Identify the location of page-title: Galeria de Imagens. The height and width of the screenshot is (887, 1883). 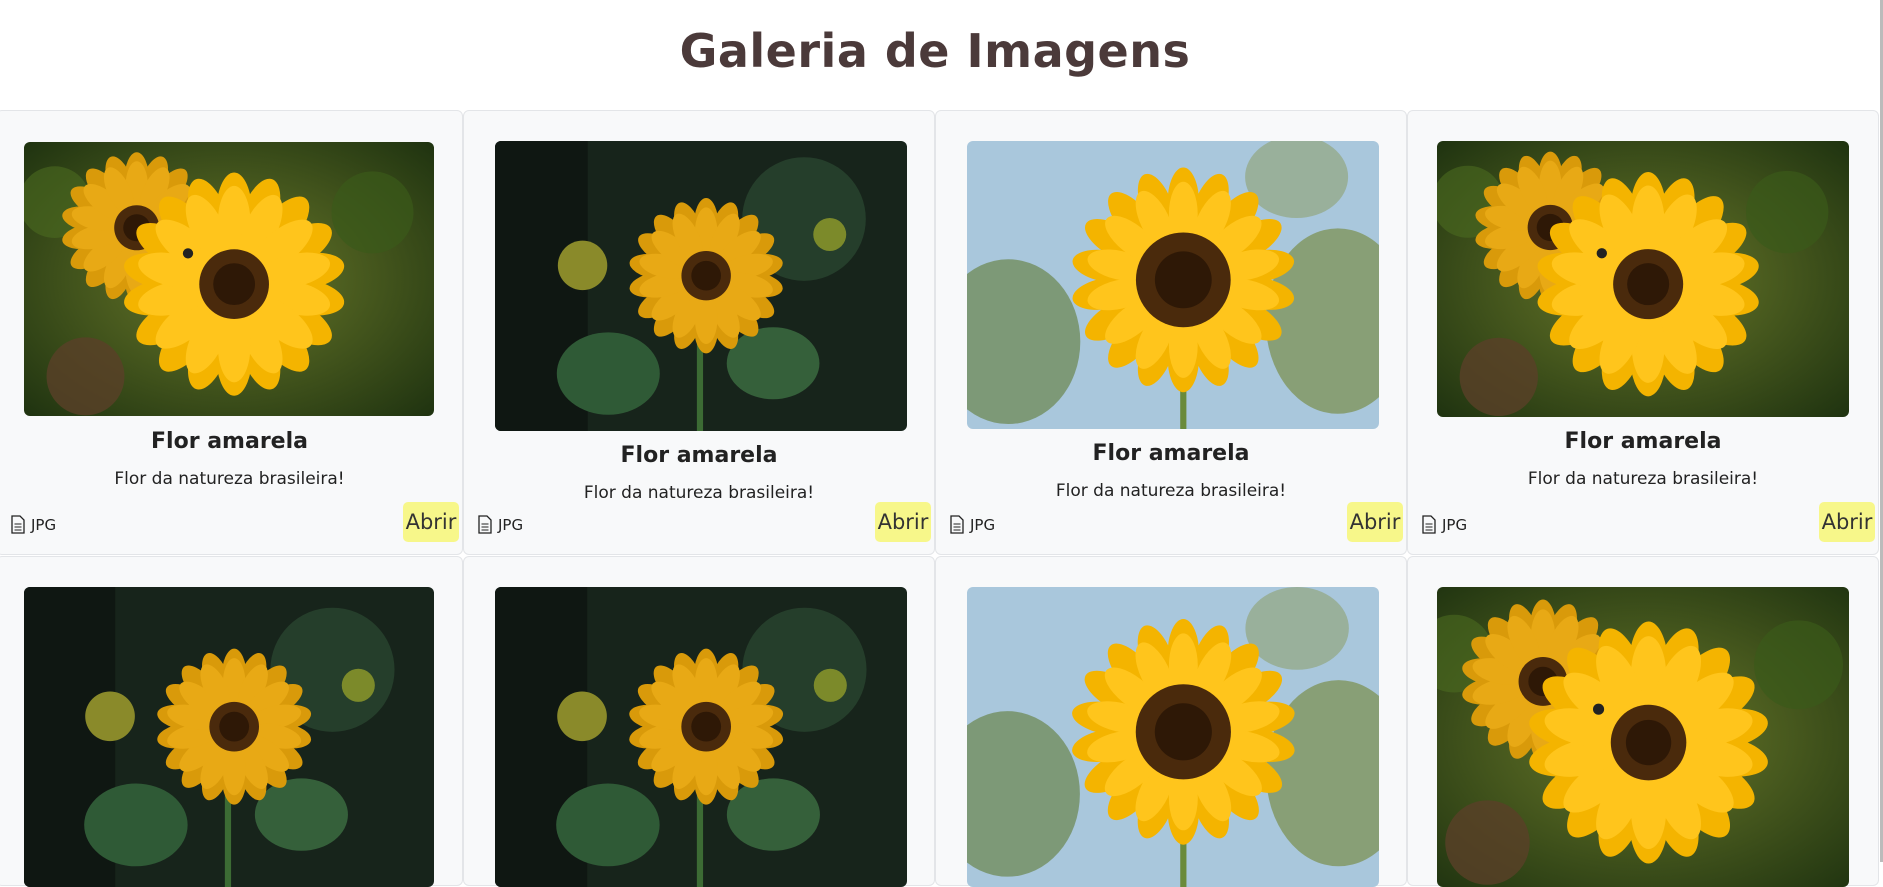
(935, 51).